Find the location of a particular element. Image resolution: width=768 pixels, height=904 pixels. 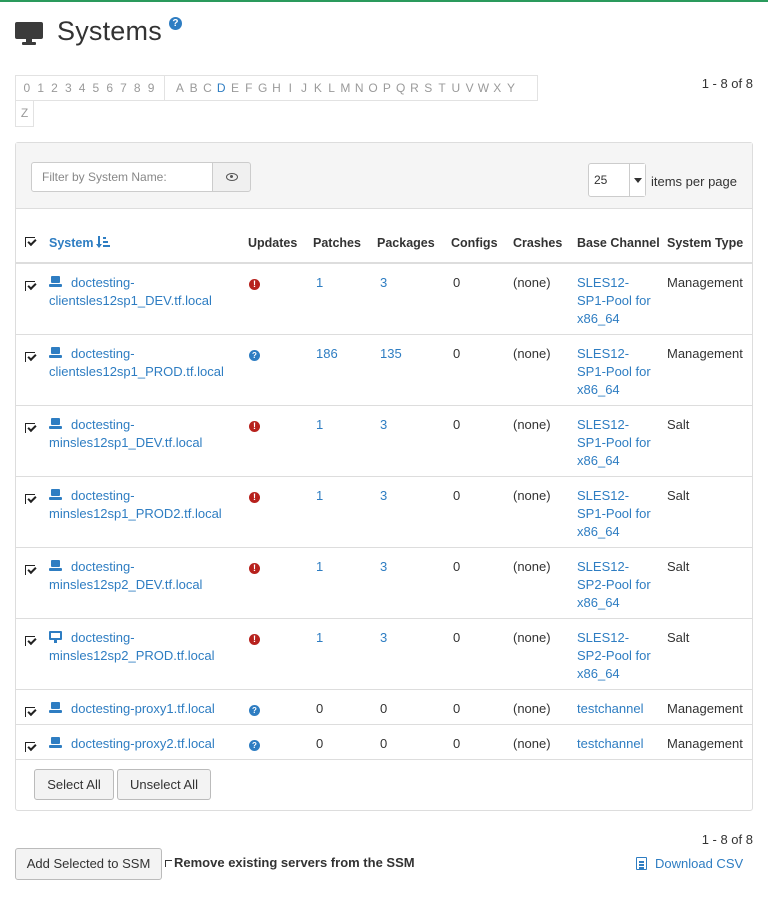

filter-input: Filter by System Name: is located at coordinates (122, 177).